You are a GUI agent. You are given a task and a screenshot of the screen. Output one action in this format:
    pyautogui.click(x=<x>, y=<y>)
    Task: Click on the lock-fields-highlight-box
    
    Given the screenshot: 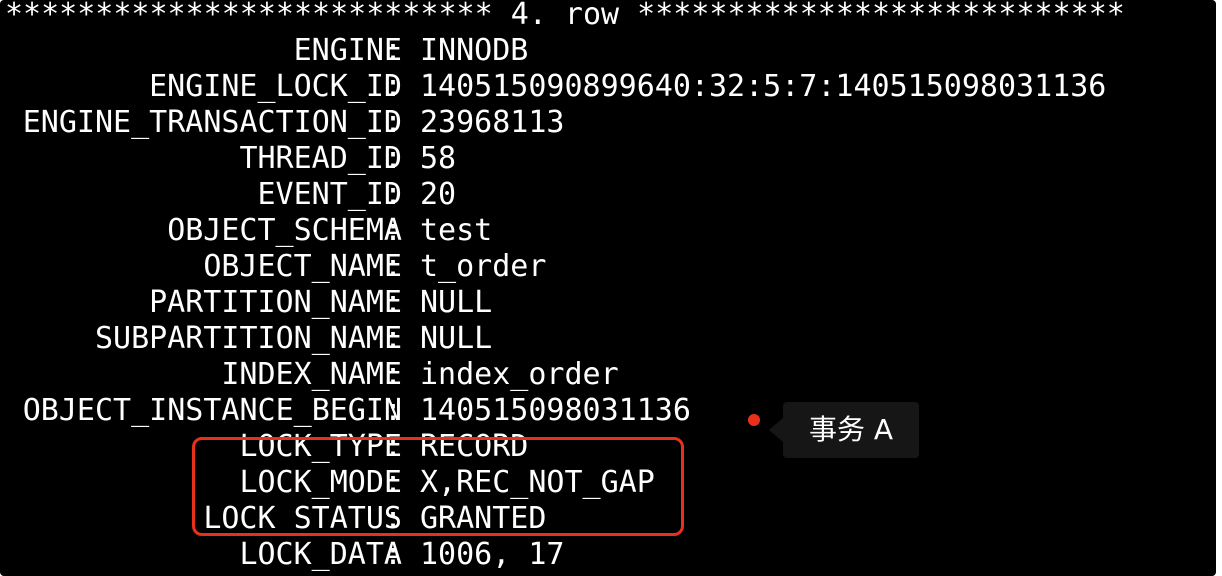 What is the action you would take?
    pyautogui.click(x=438, y=486)
    